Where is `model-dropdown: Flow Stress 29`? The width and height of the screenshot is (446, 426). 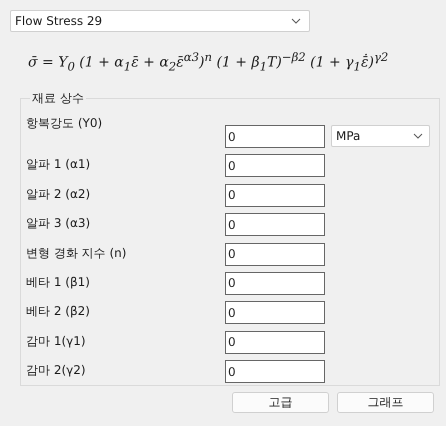 model-dropdown: Flow Stress 29 is located at coordinates (160, 21).